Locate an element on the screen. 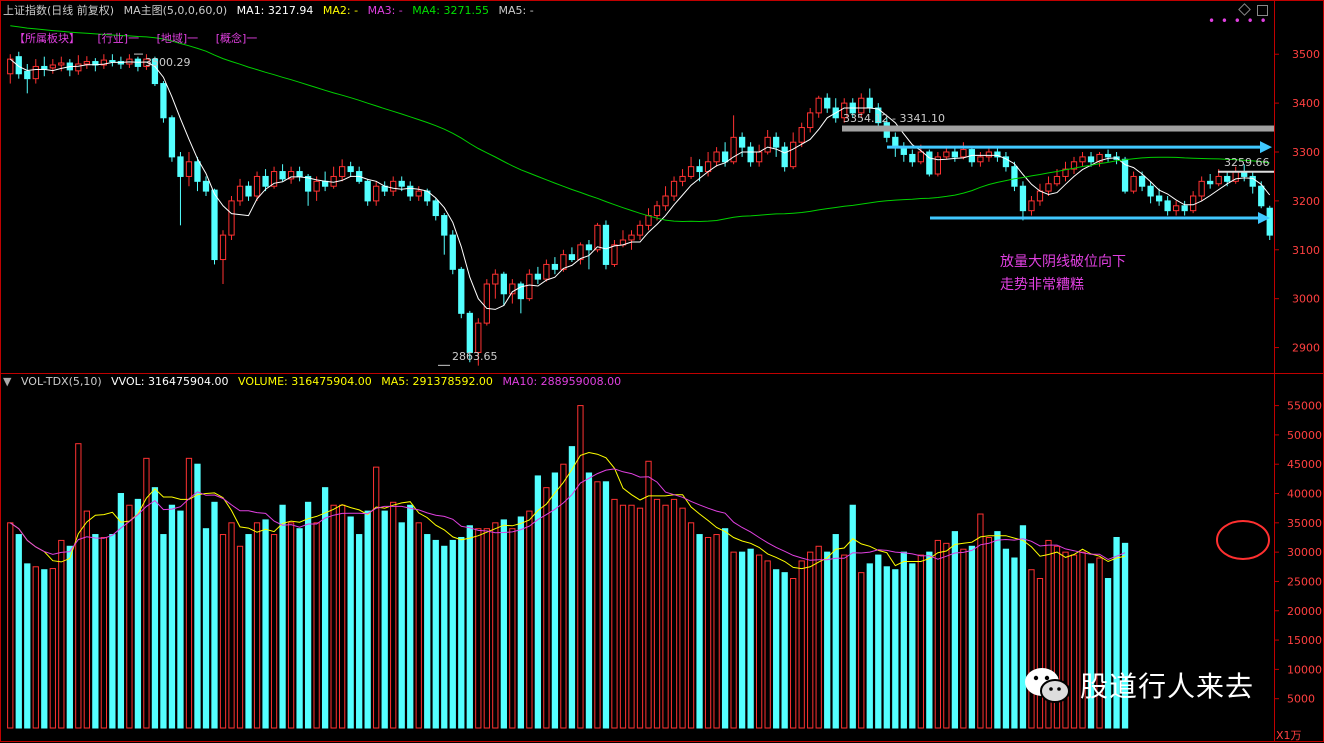  high-price-label: 3500.29 is located at coordinates (168, 62).